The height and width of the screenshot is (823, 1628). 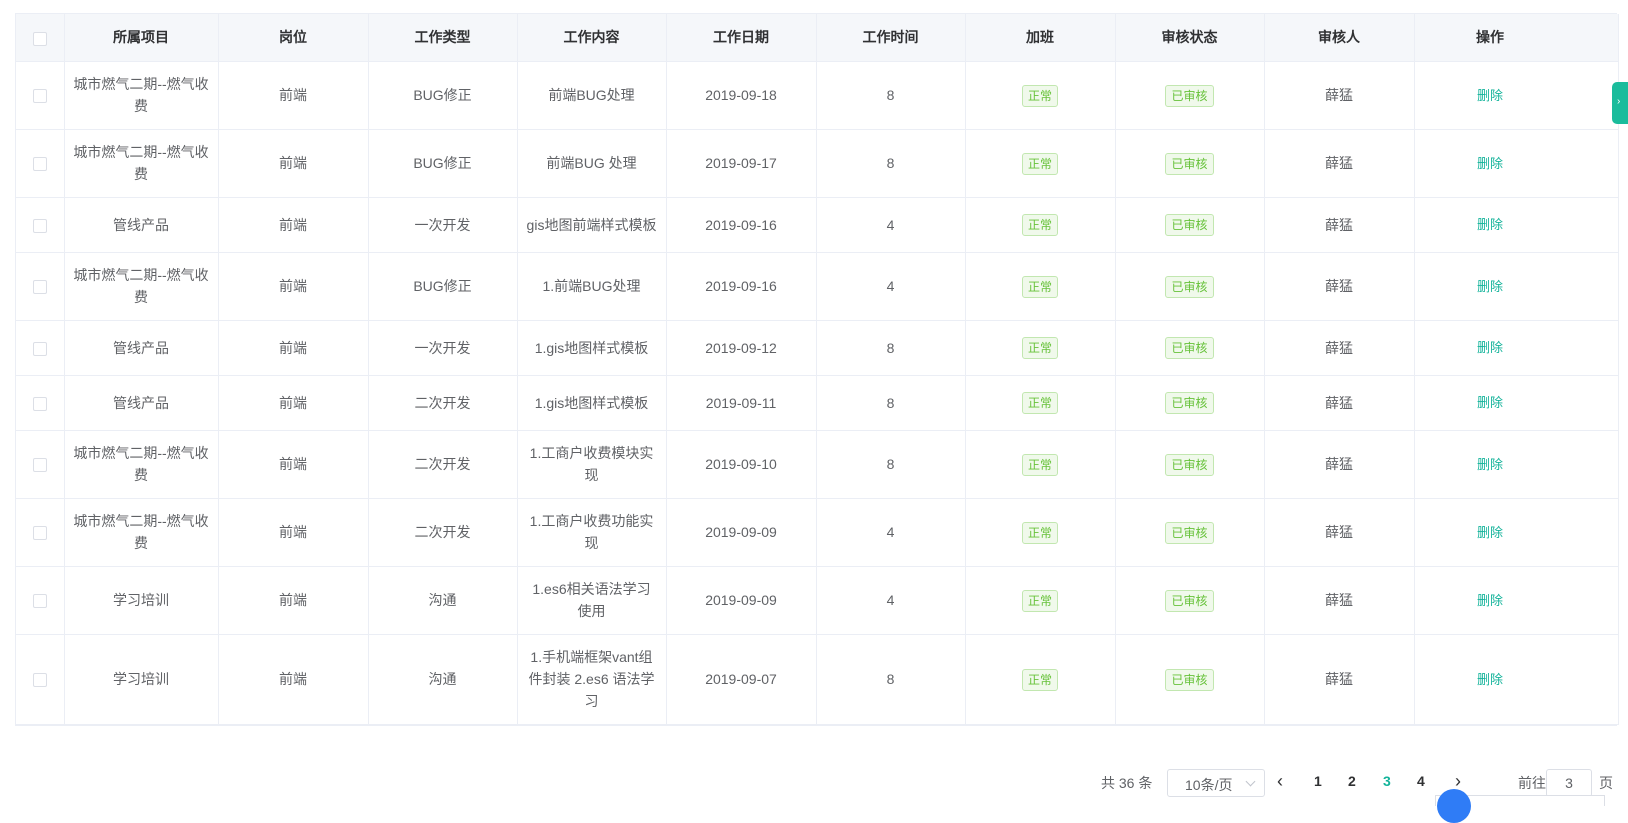 I want to click on cell-text-project: 学习培训, so click(x=141, y=600).